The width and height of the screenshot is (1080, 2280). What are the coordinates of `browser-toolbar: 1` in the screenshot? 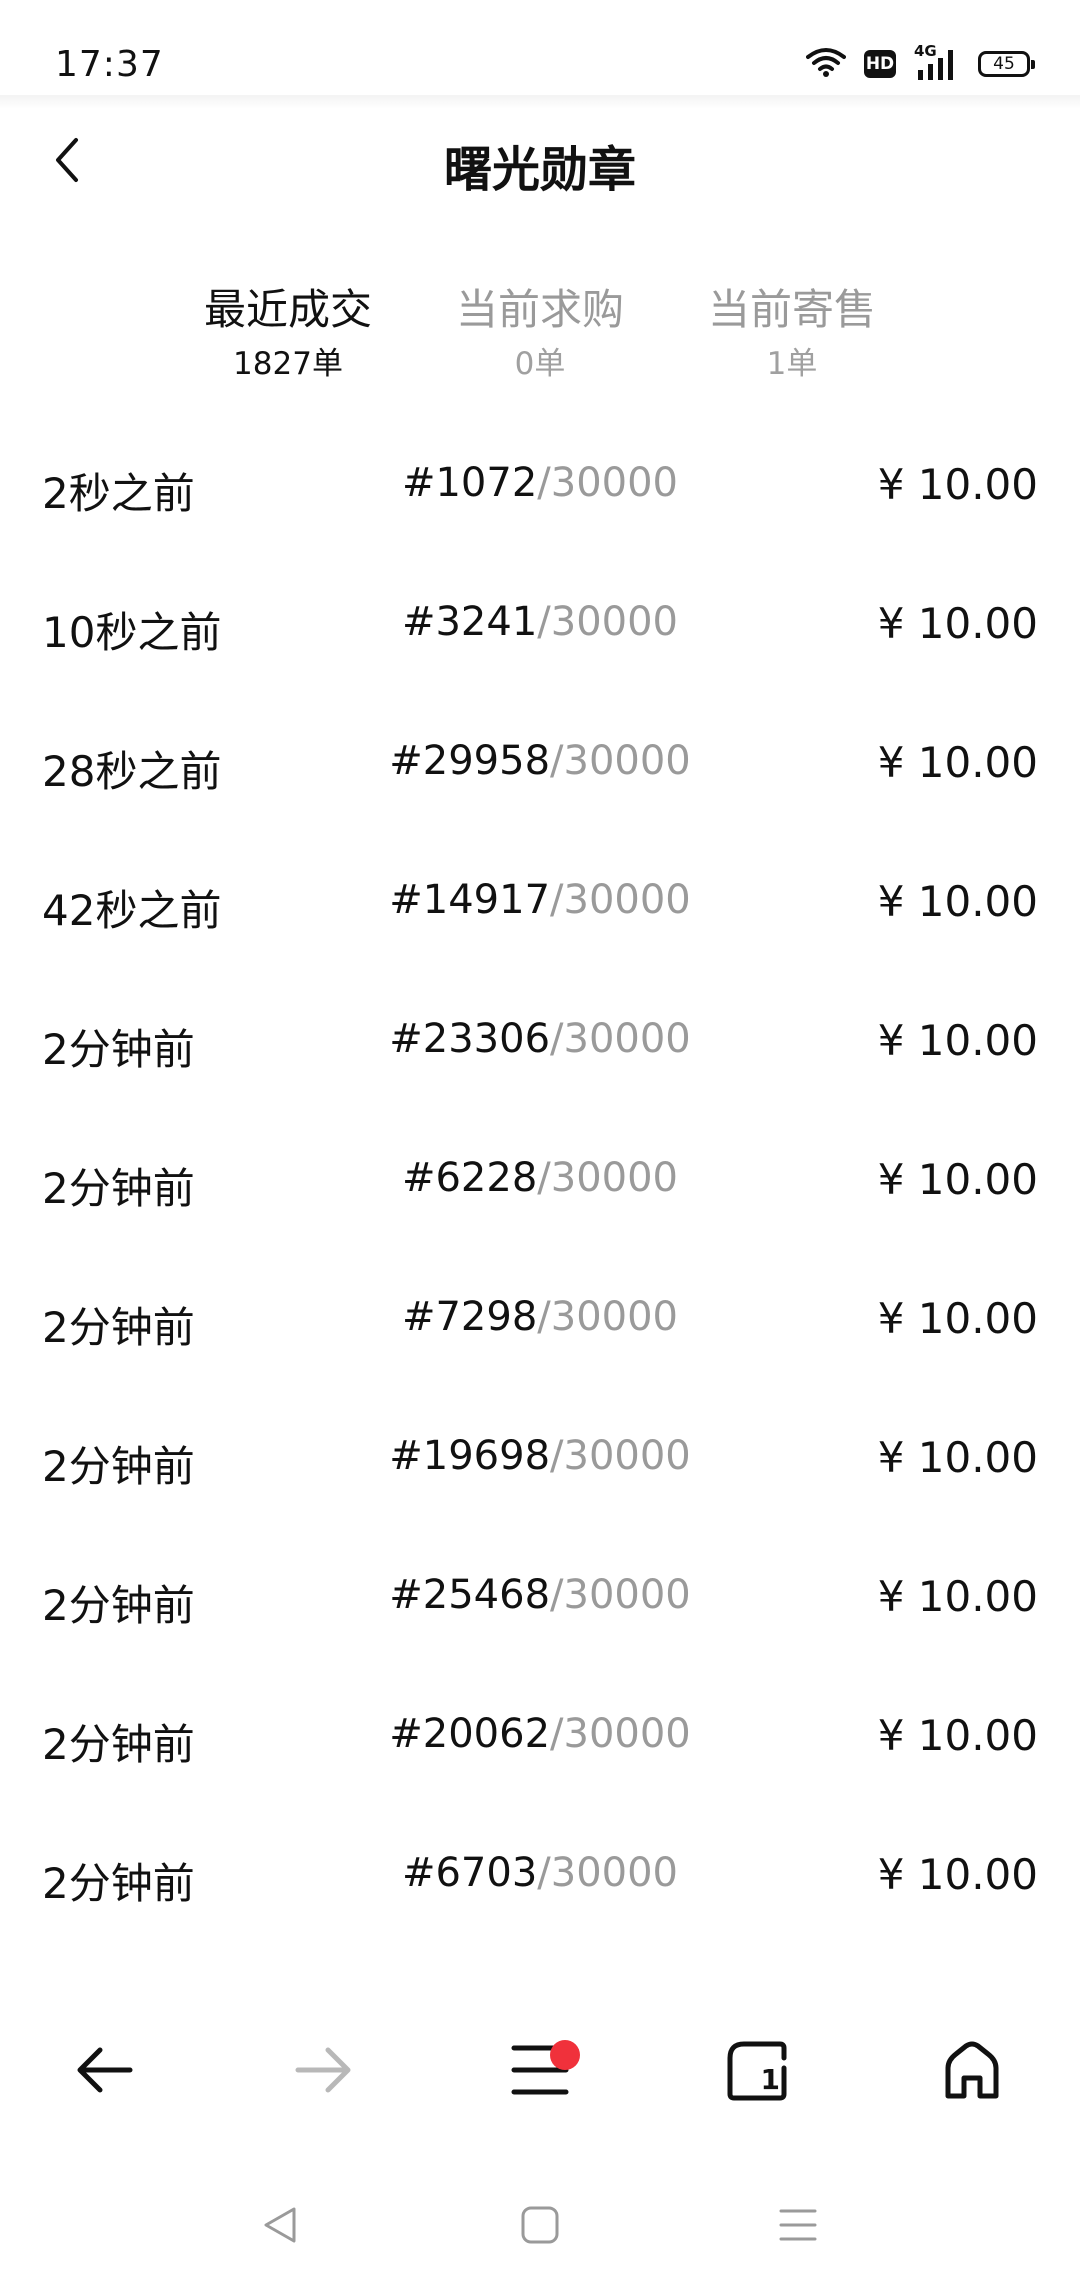 It's located at (540, 2070).